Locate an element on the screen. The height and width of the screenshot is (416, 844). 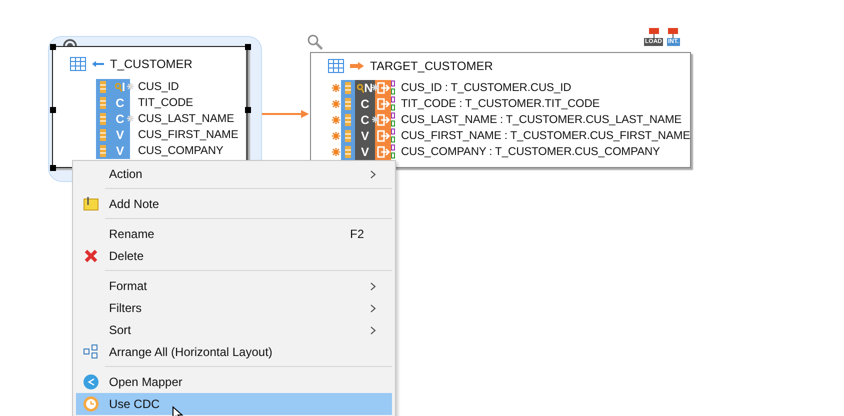
search-icon is located at coordinates (315, 42).